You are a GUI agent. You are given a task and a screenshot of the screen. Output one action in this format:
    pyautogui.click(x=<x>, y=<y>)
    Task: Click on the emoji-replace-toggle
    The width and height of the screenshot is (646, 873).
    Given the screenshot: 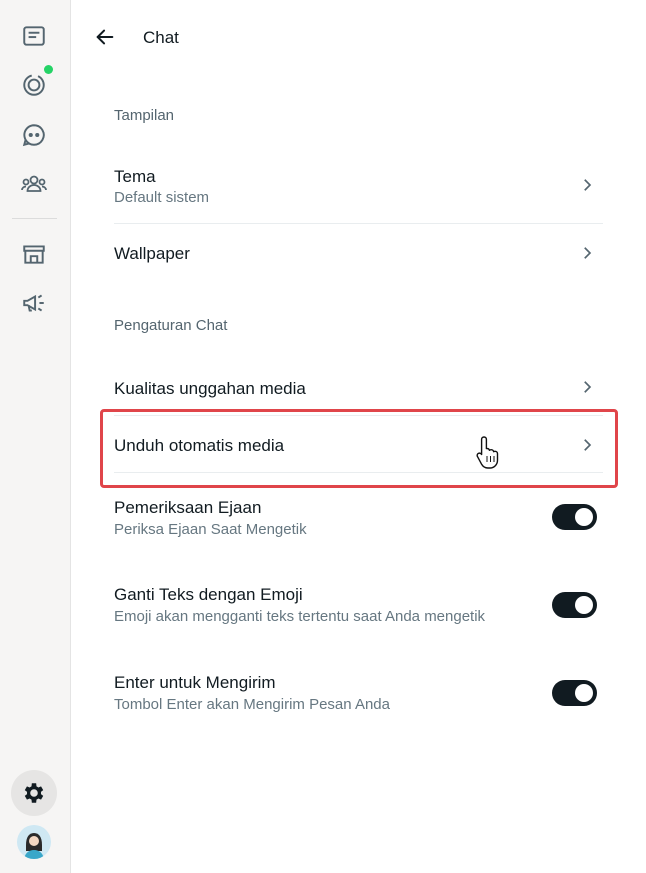 What is the action you would take?
    pyautogui.click(x=574, y=605)
    